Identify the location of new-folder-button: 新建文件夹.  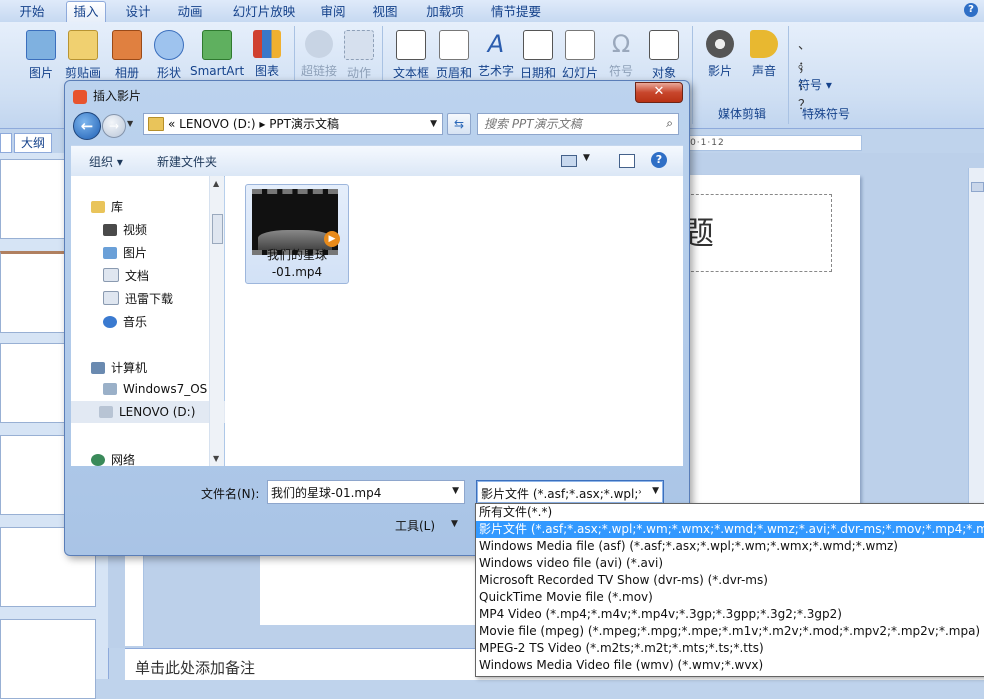
(187, 161).